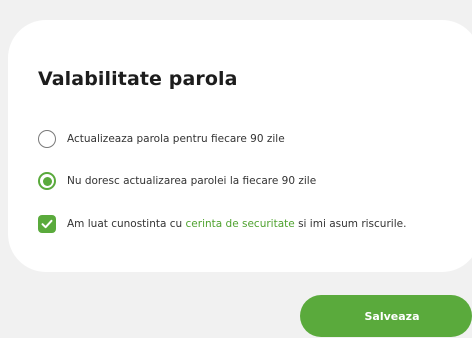 This screenshot has height=338, width=472. I want to click on checkbox-checked-icon, so click(47, 224).